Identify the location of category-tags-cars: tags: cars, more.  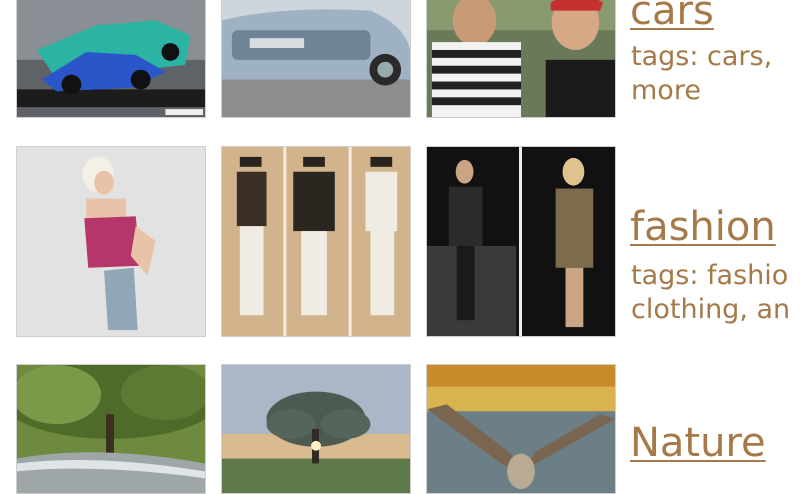
(715, 74).